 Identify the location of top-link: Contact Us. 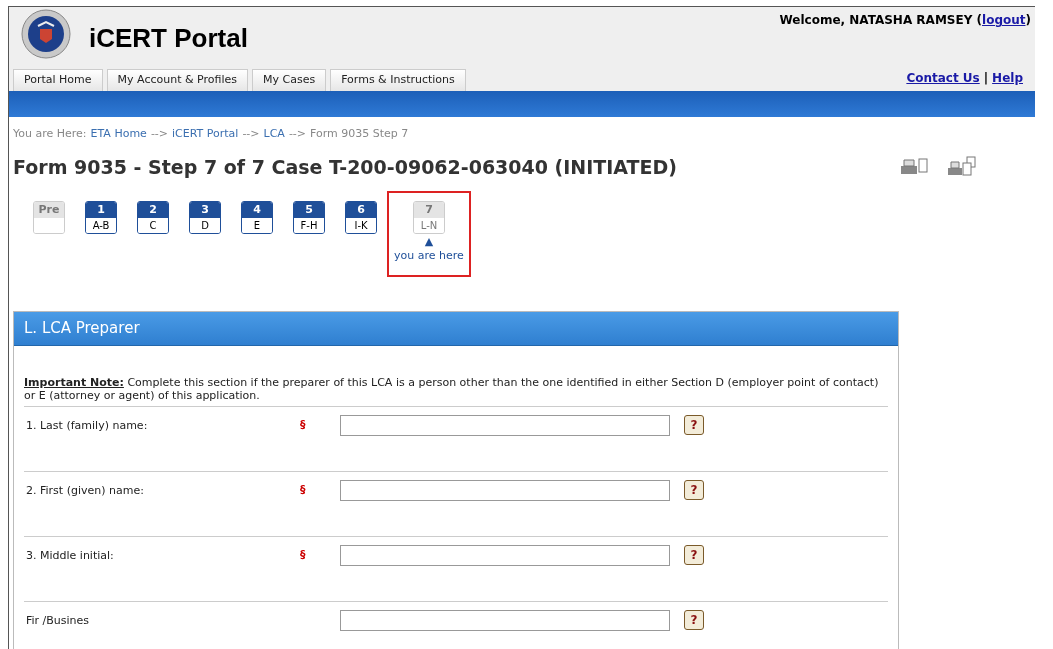
(943, 78).